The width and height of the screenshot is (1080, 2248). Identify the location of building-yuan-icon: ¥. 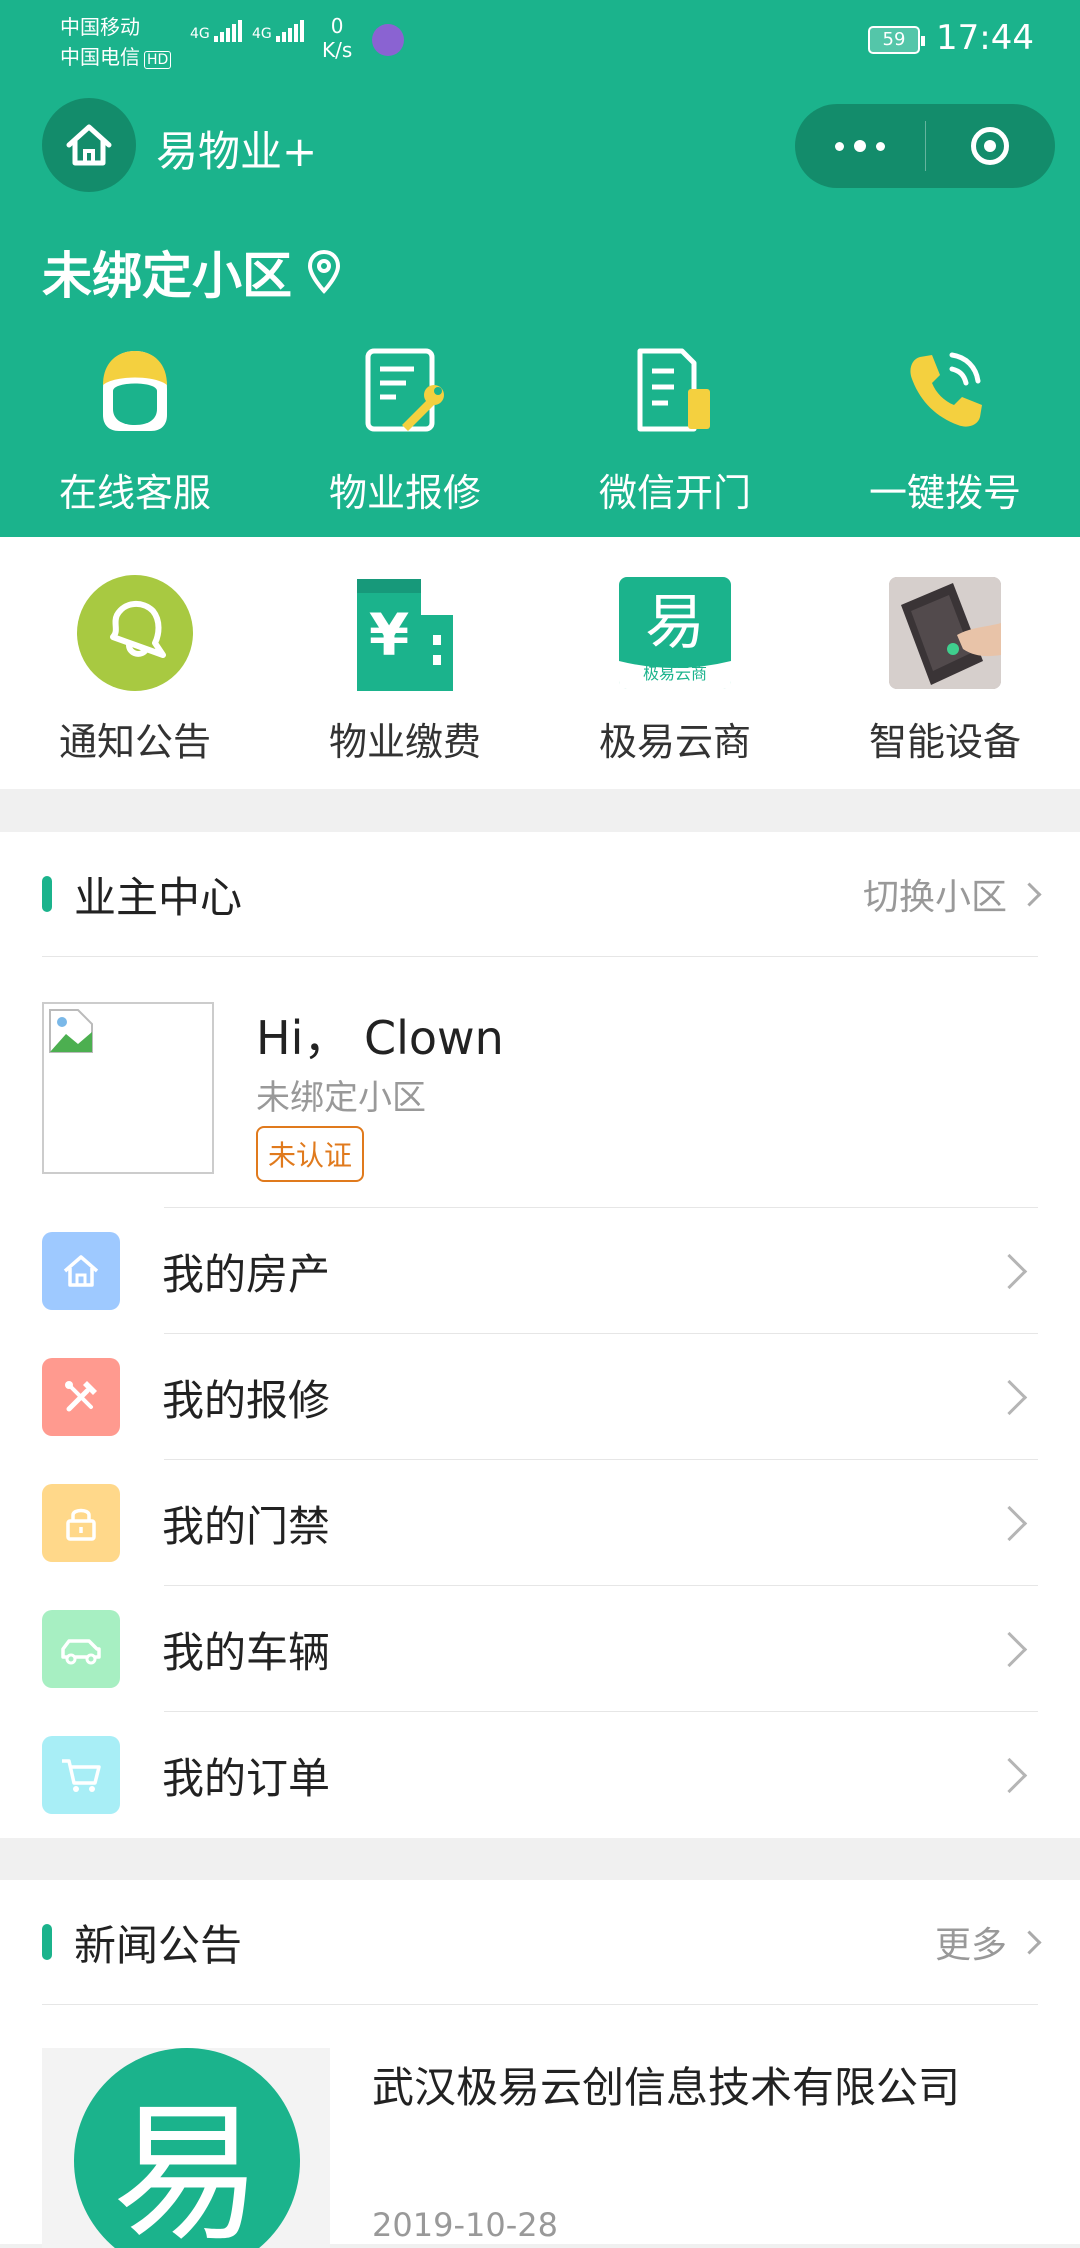
(405, 635).